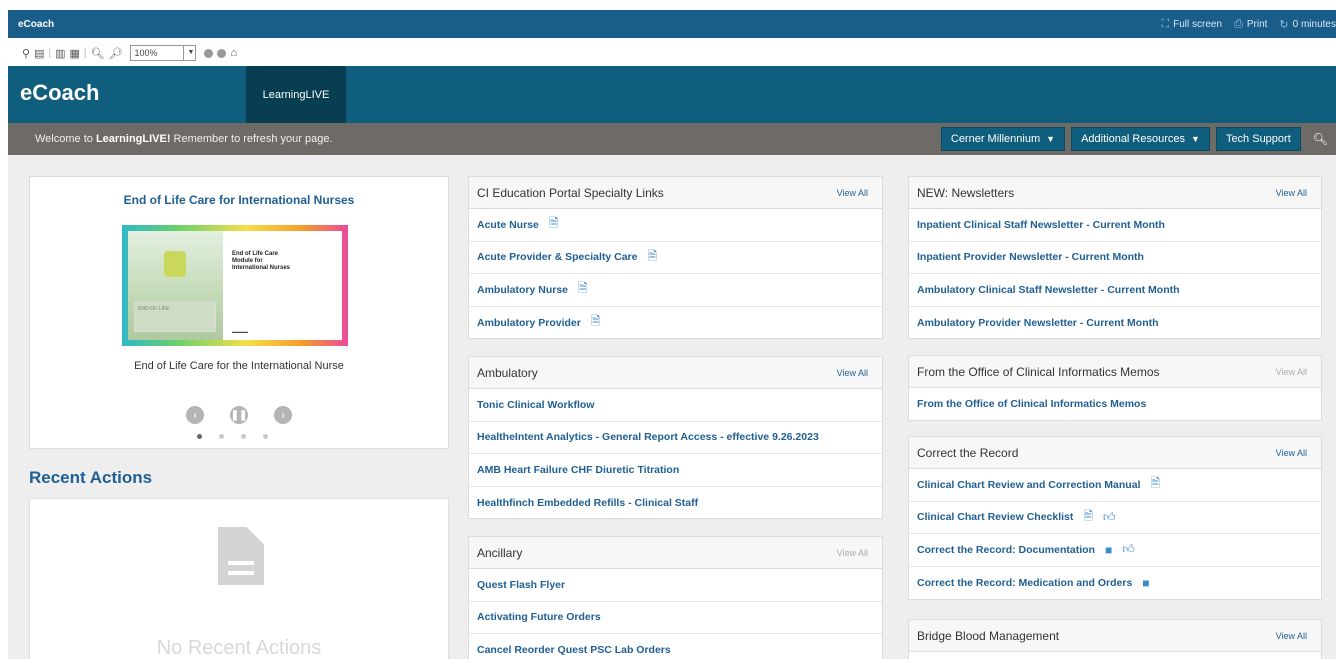 The width and height of the screenshot is (1336, 659). Describe the element at coordinates (675, 323) in the screenshot. I see `link-item: Ambulatory Provider 🗎` at that location.